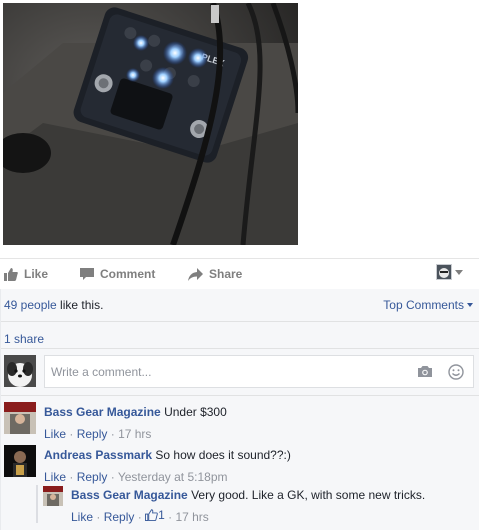  Describe the element at coordinates (195, 412) in the screenshot. I see `comment-text: Under $300` at that location.